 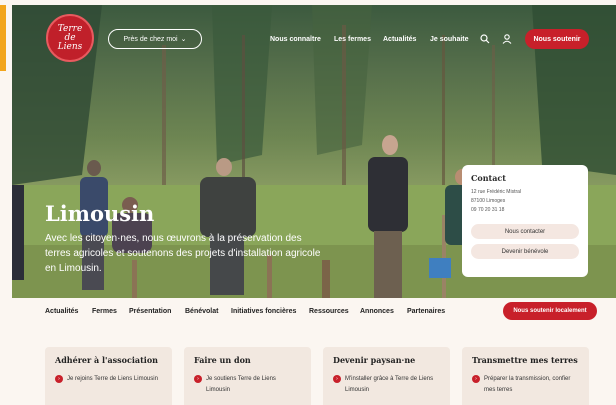 What do you see at coordinates (201, 311) in the screenshot?
I see `subnav-item-benevolat: Bénévolat` at bounding box center [201, 311].